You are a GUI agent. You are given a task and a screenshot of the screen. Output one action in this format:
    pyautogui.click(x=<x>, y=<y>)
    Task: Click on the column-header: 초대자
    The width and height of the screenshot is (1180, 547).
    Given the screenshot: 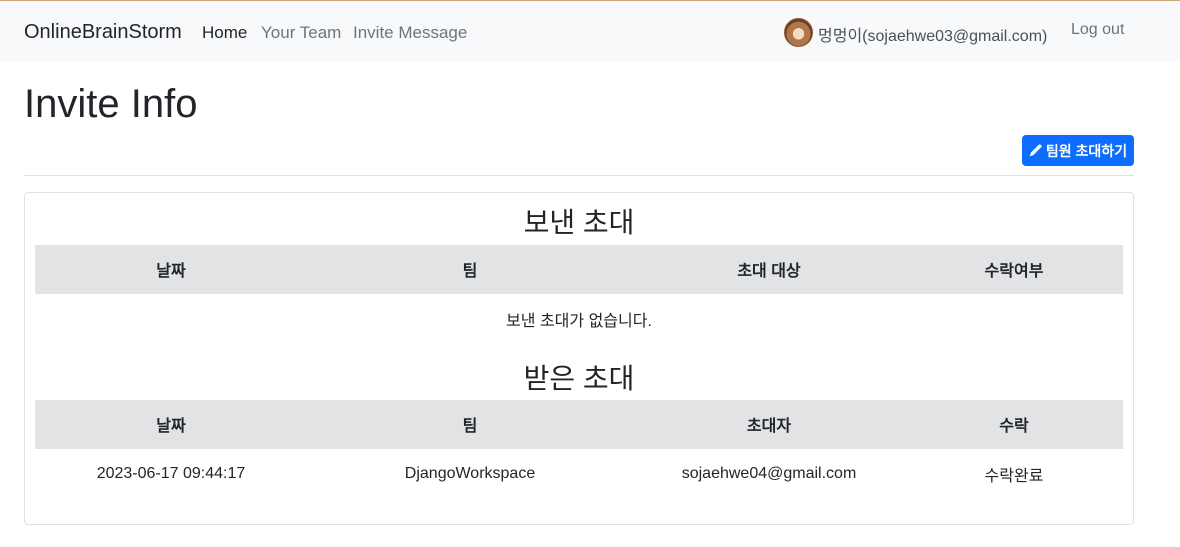 What is the action you would take?
    pyautogui.click(x=769, y=425)
    